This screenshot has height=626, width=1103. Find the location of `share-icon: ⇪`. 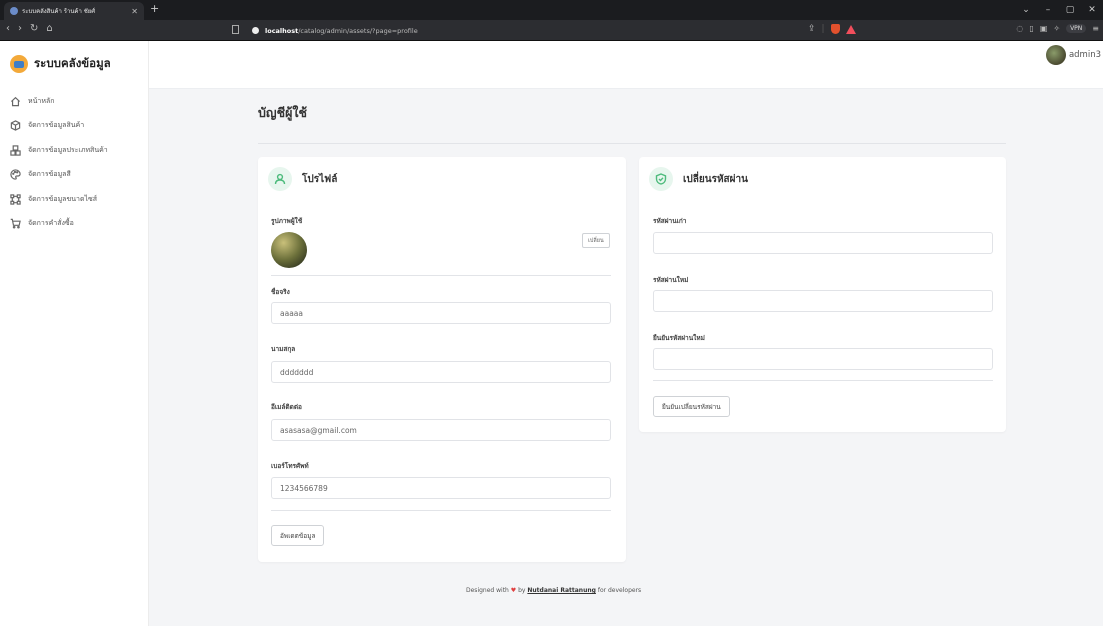

share-icon: ⇪ is located at coordinates (812, 29).